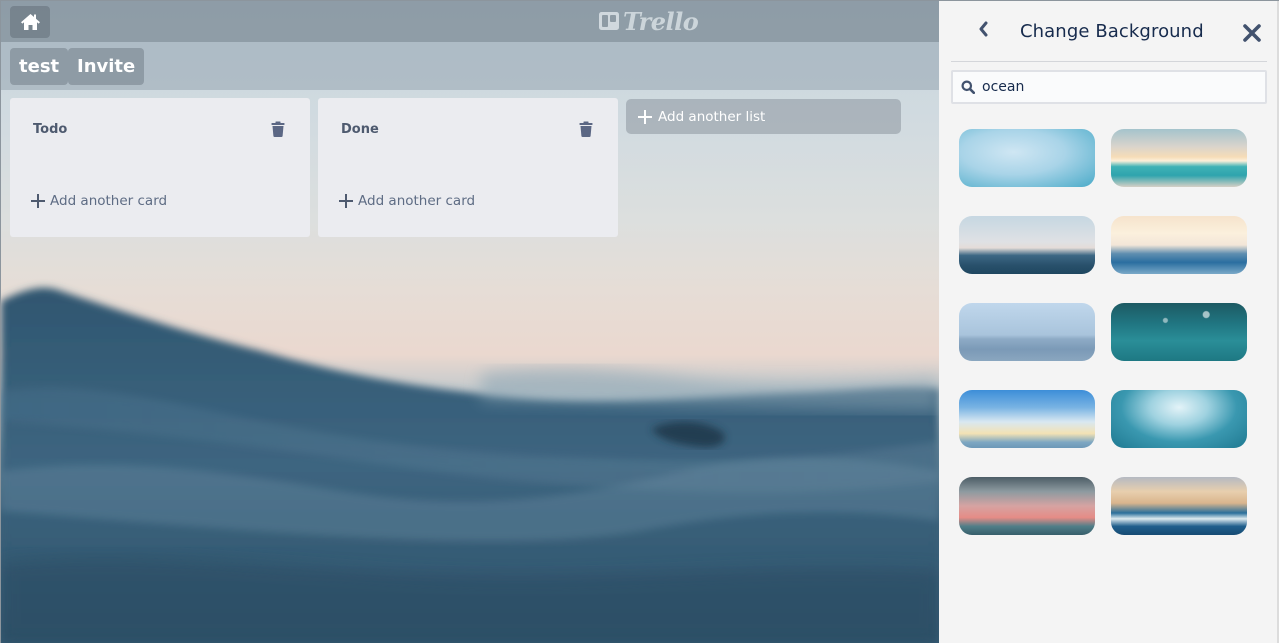 Image resolution: width=1279 pixels, height=643 pixels. What do you see at coordinates (1252, 33) in the screenshot?
I see `close-icon` at bounding box center [1252, 33].